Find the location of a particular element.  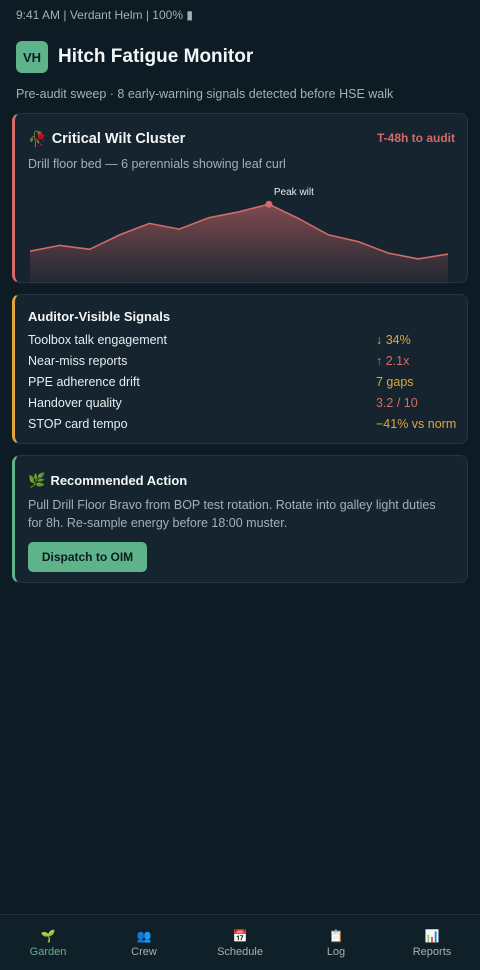

action-title: 🌿 Recommended Action is located at coordinates (107, 480).